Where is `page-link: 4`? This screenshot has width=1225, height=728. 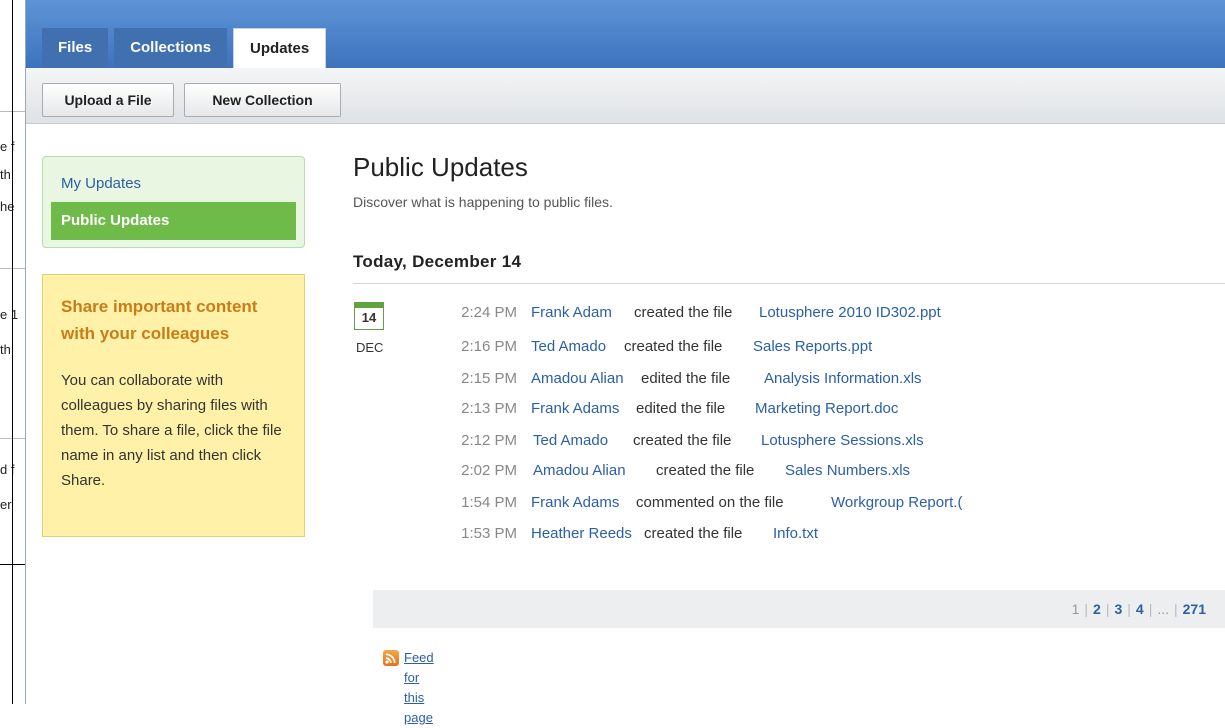
page-link: 4 is located at coordinates (1140, 609).